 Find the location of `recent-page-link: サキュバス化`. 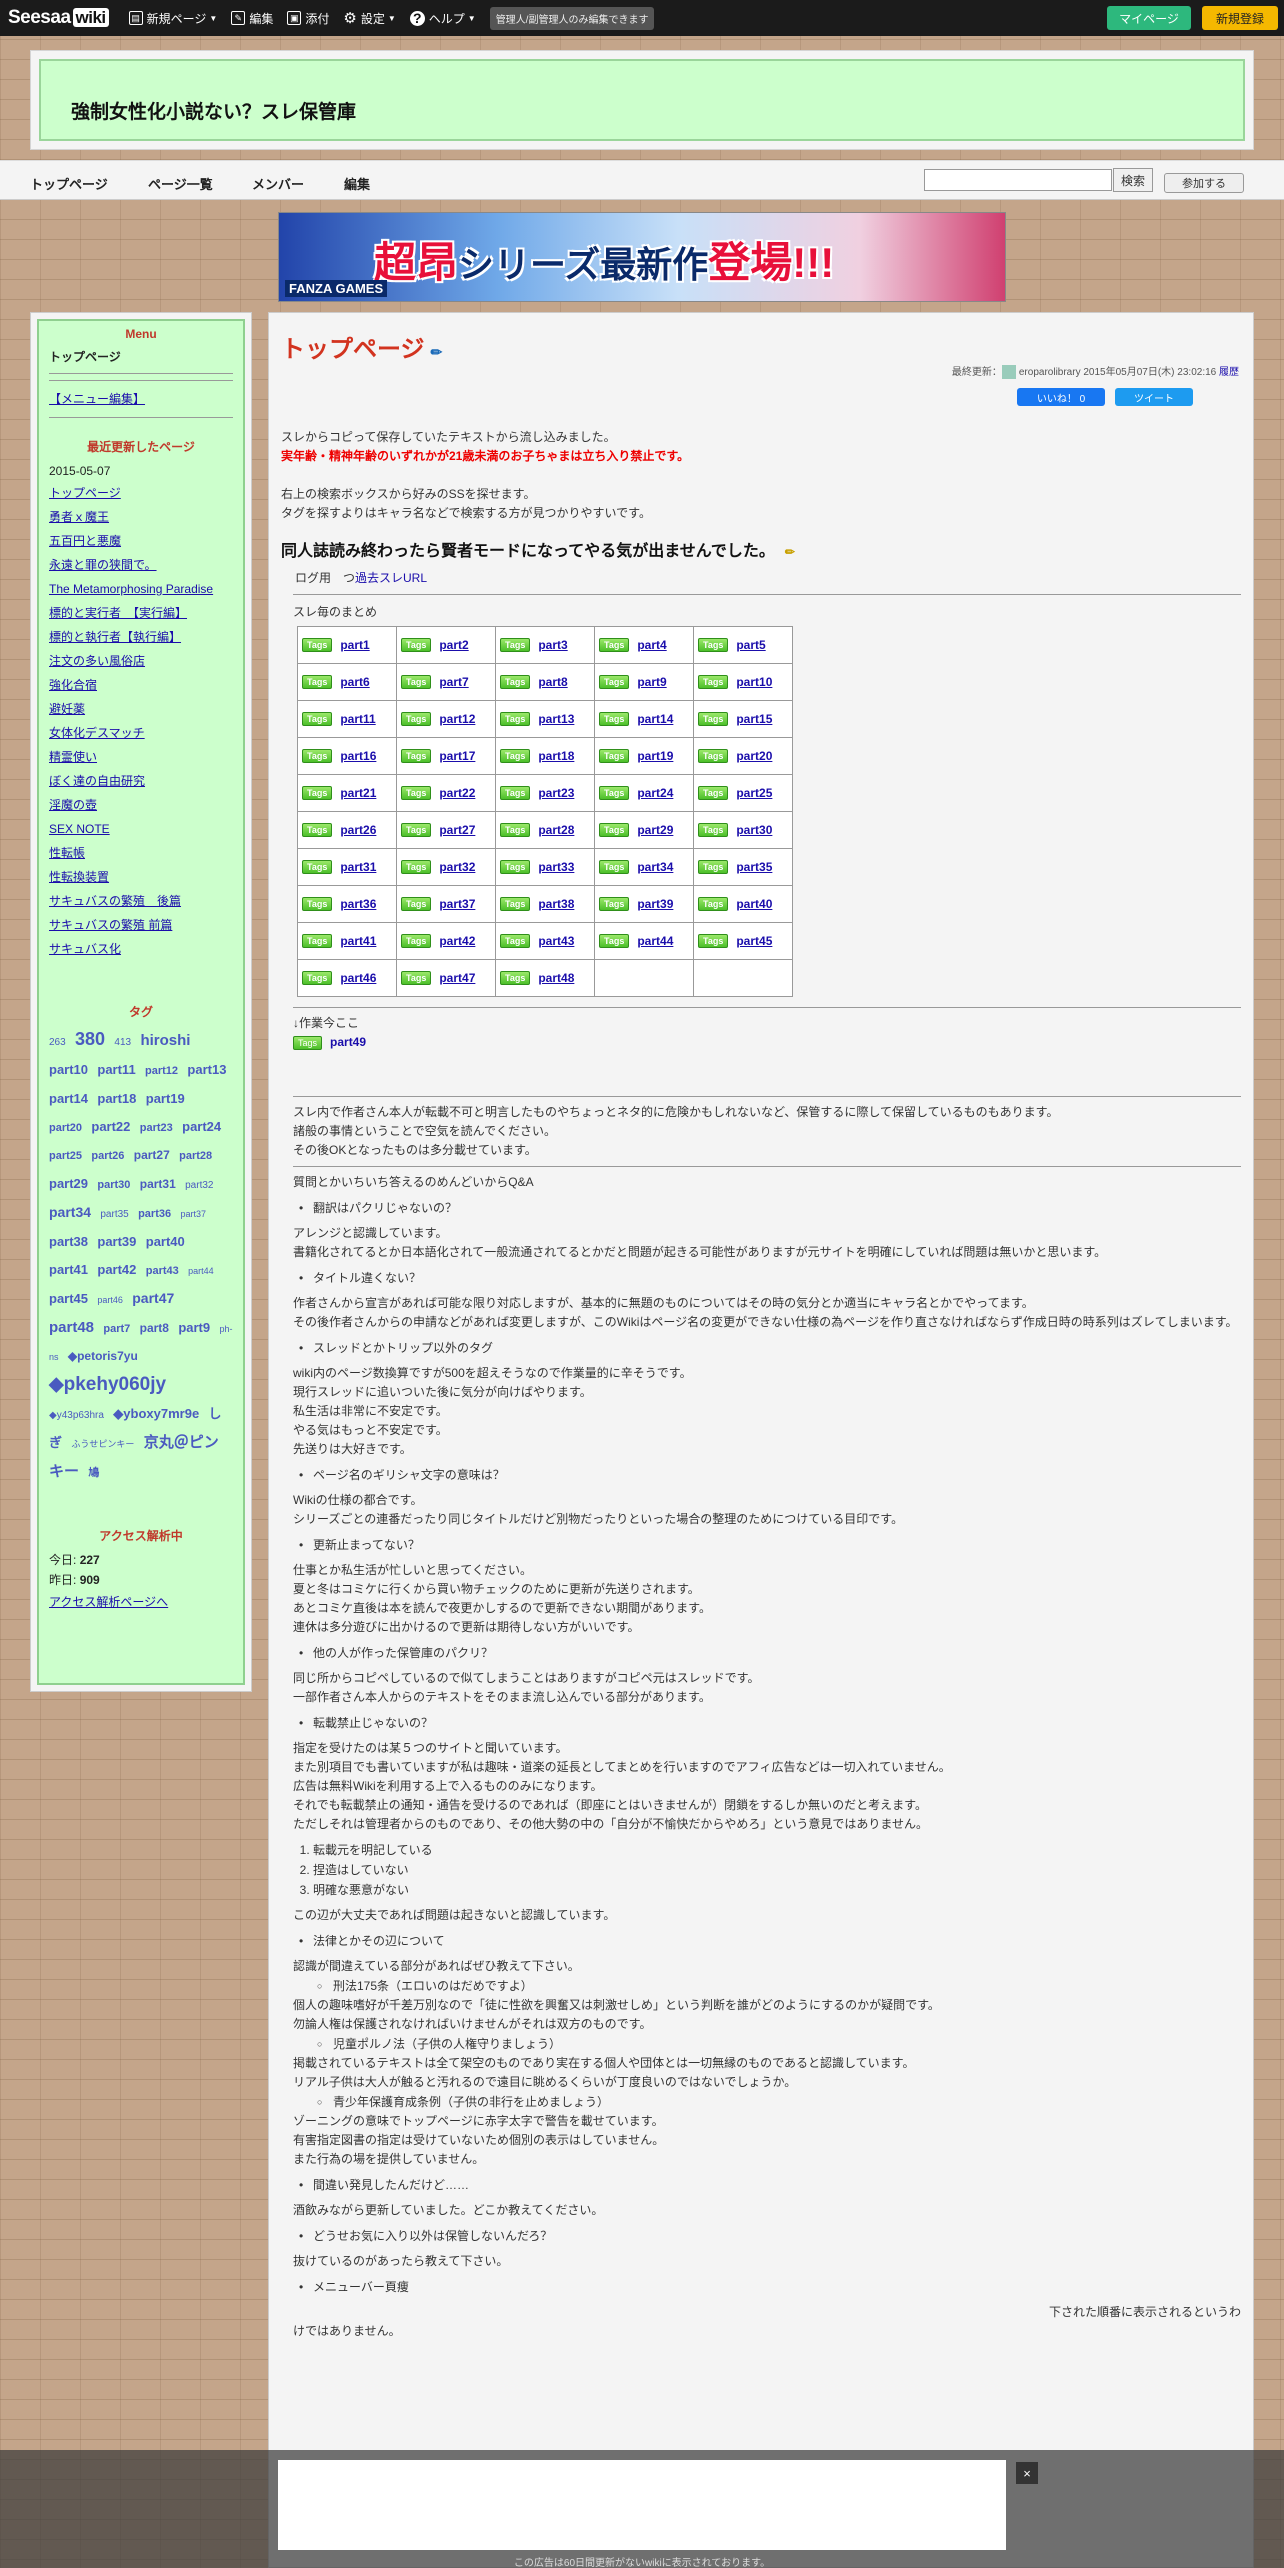

recent-page-link: サキュバス化 is located at coordinates (141, 949).